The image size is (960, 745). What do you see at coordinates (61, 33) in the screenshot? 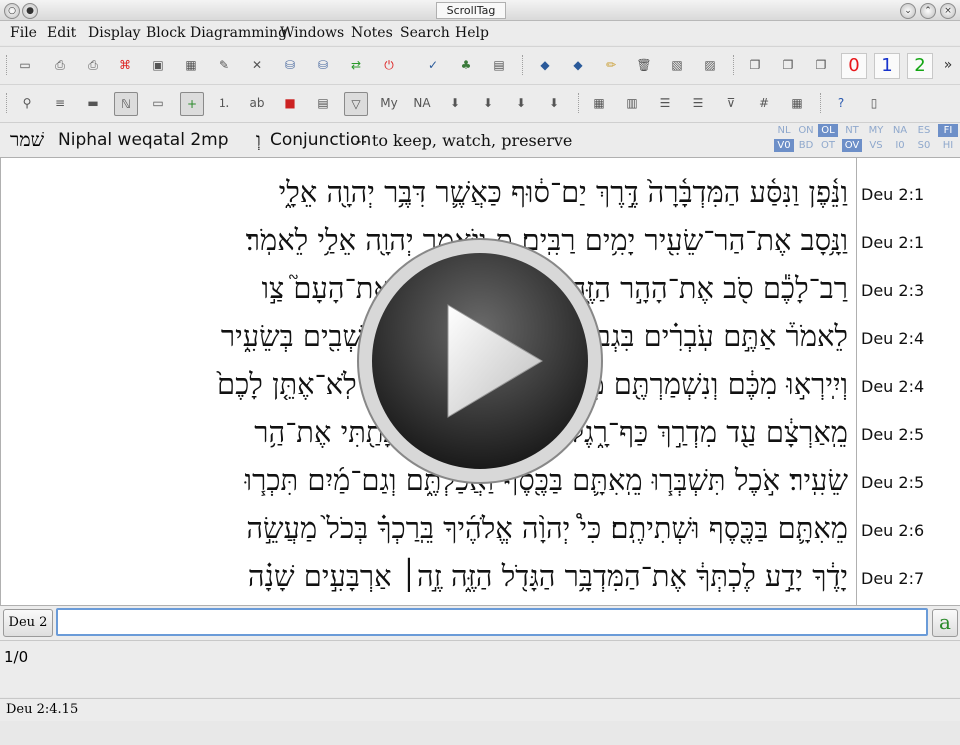
I see `menu-edit: Edit` at bounding box center [61, 33].